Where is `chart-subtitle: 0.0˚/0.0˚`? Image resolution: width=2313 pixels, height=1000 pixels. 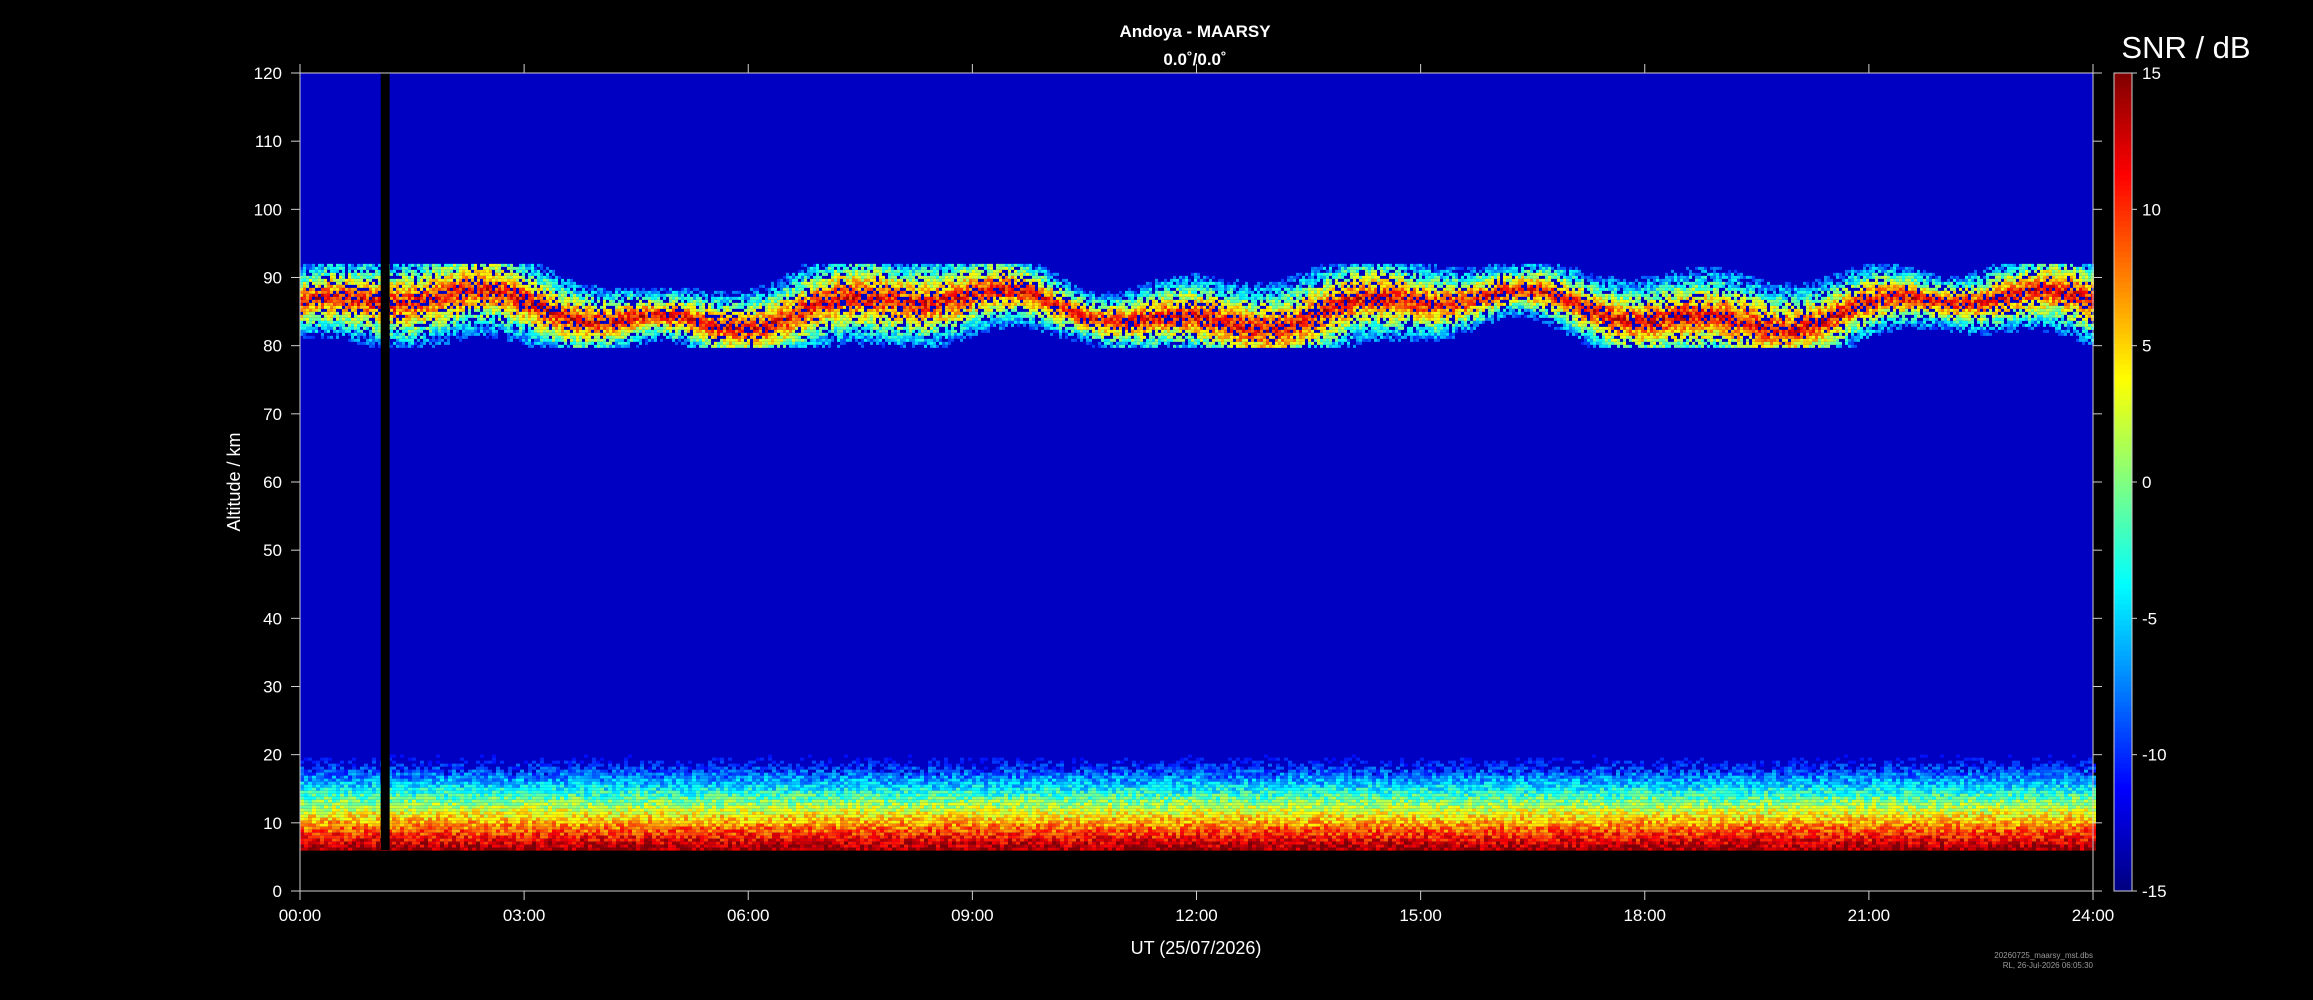
chart-subtitle: 0.0˚/0.0˚ is located at coordinates (1194, 59).